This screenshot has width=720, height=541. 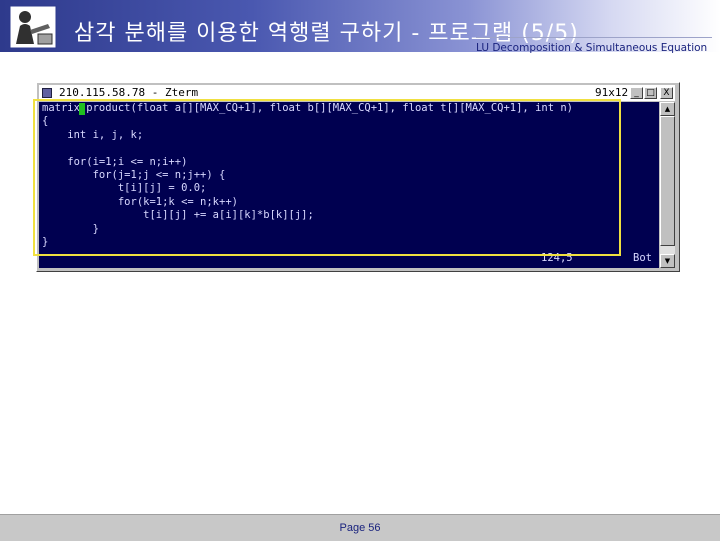 What do you see at coordinates (129, 92) in the screenshot?
I see `terminal-title: 210.115.58.78 - Zterm` at bounding box center [129, 92].